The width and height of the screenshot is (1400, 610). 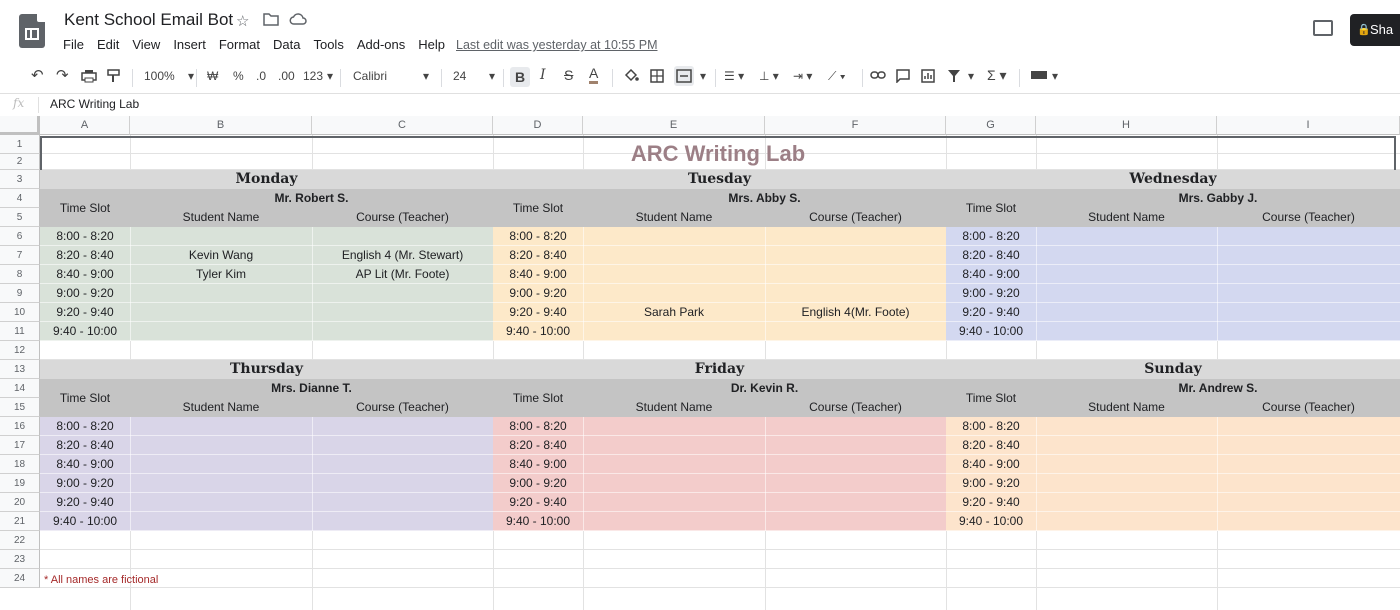 I want to click on row-header: 8, so click(x=20, y=274).